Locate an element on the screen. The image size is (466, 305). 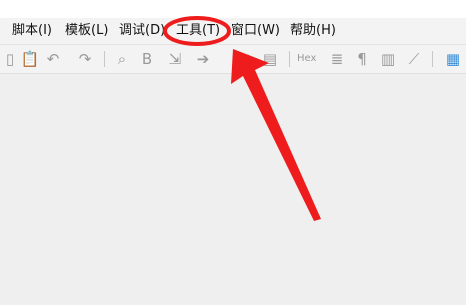
menu-debug: 调试(D) is located at coordinates (142, 31).